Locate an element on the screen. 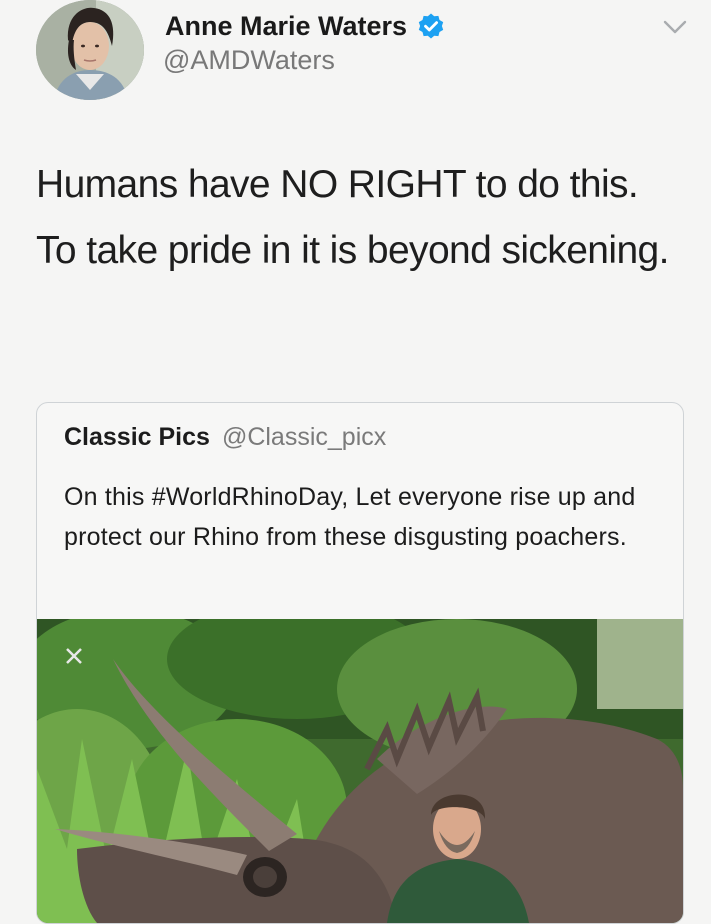 This screenshot has height=924, width=711. quoted-author-handle: @Classic_picx is located at coordinates (304, 437).